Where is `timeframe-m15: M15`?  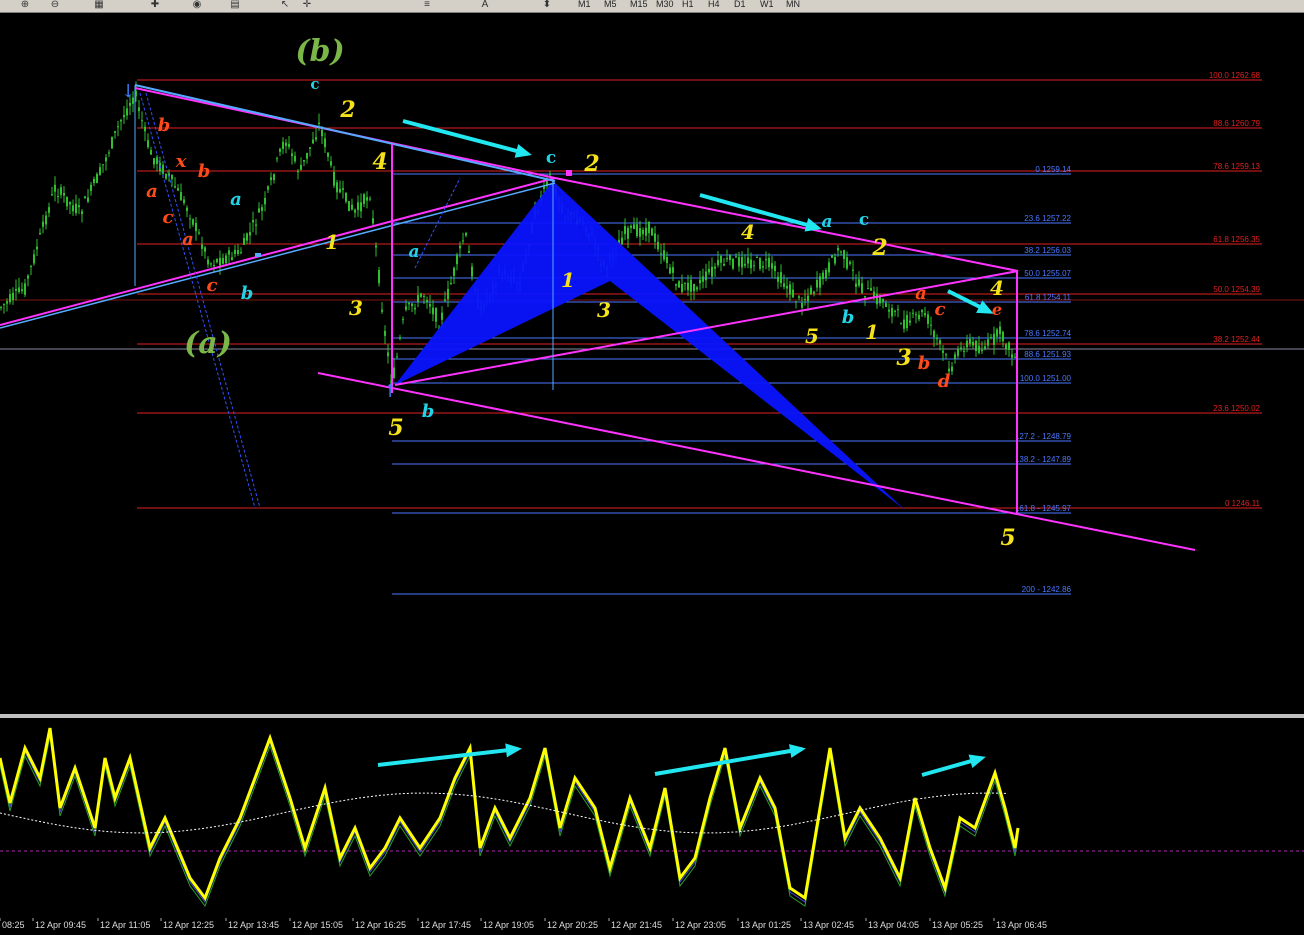 timeframe-m15: M15 is located at coordinates (639, 4).